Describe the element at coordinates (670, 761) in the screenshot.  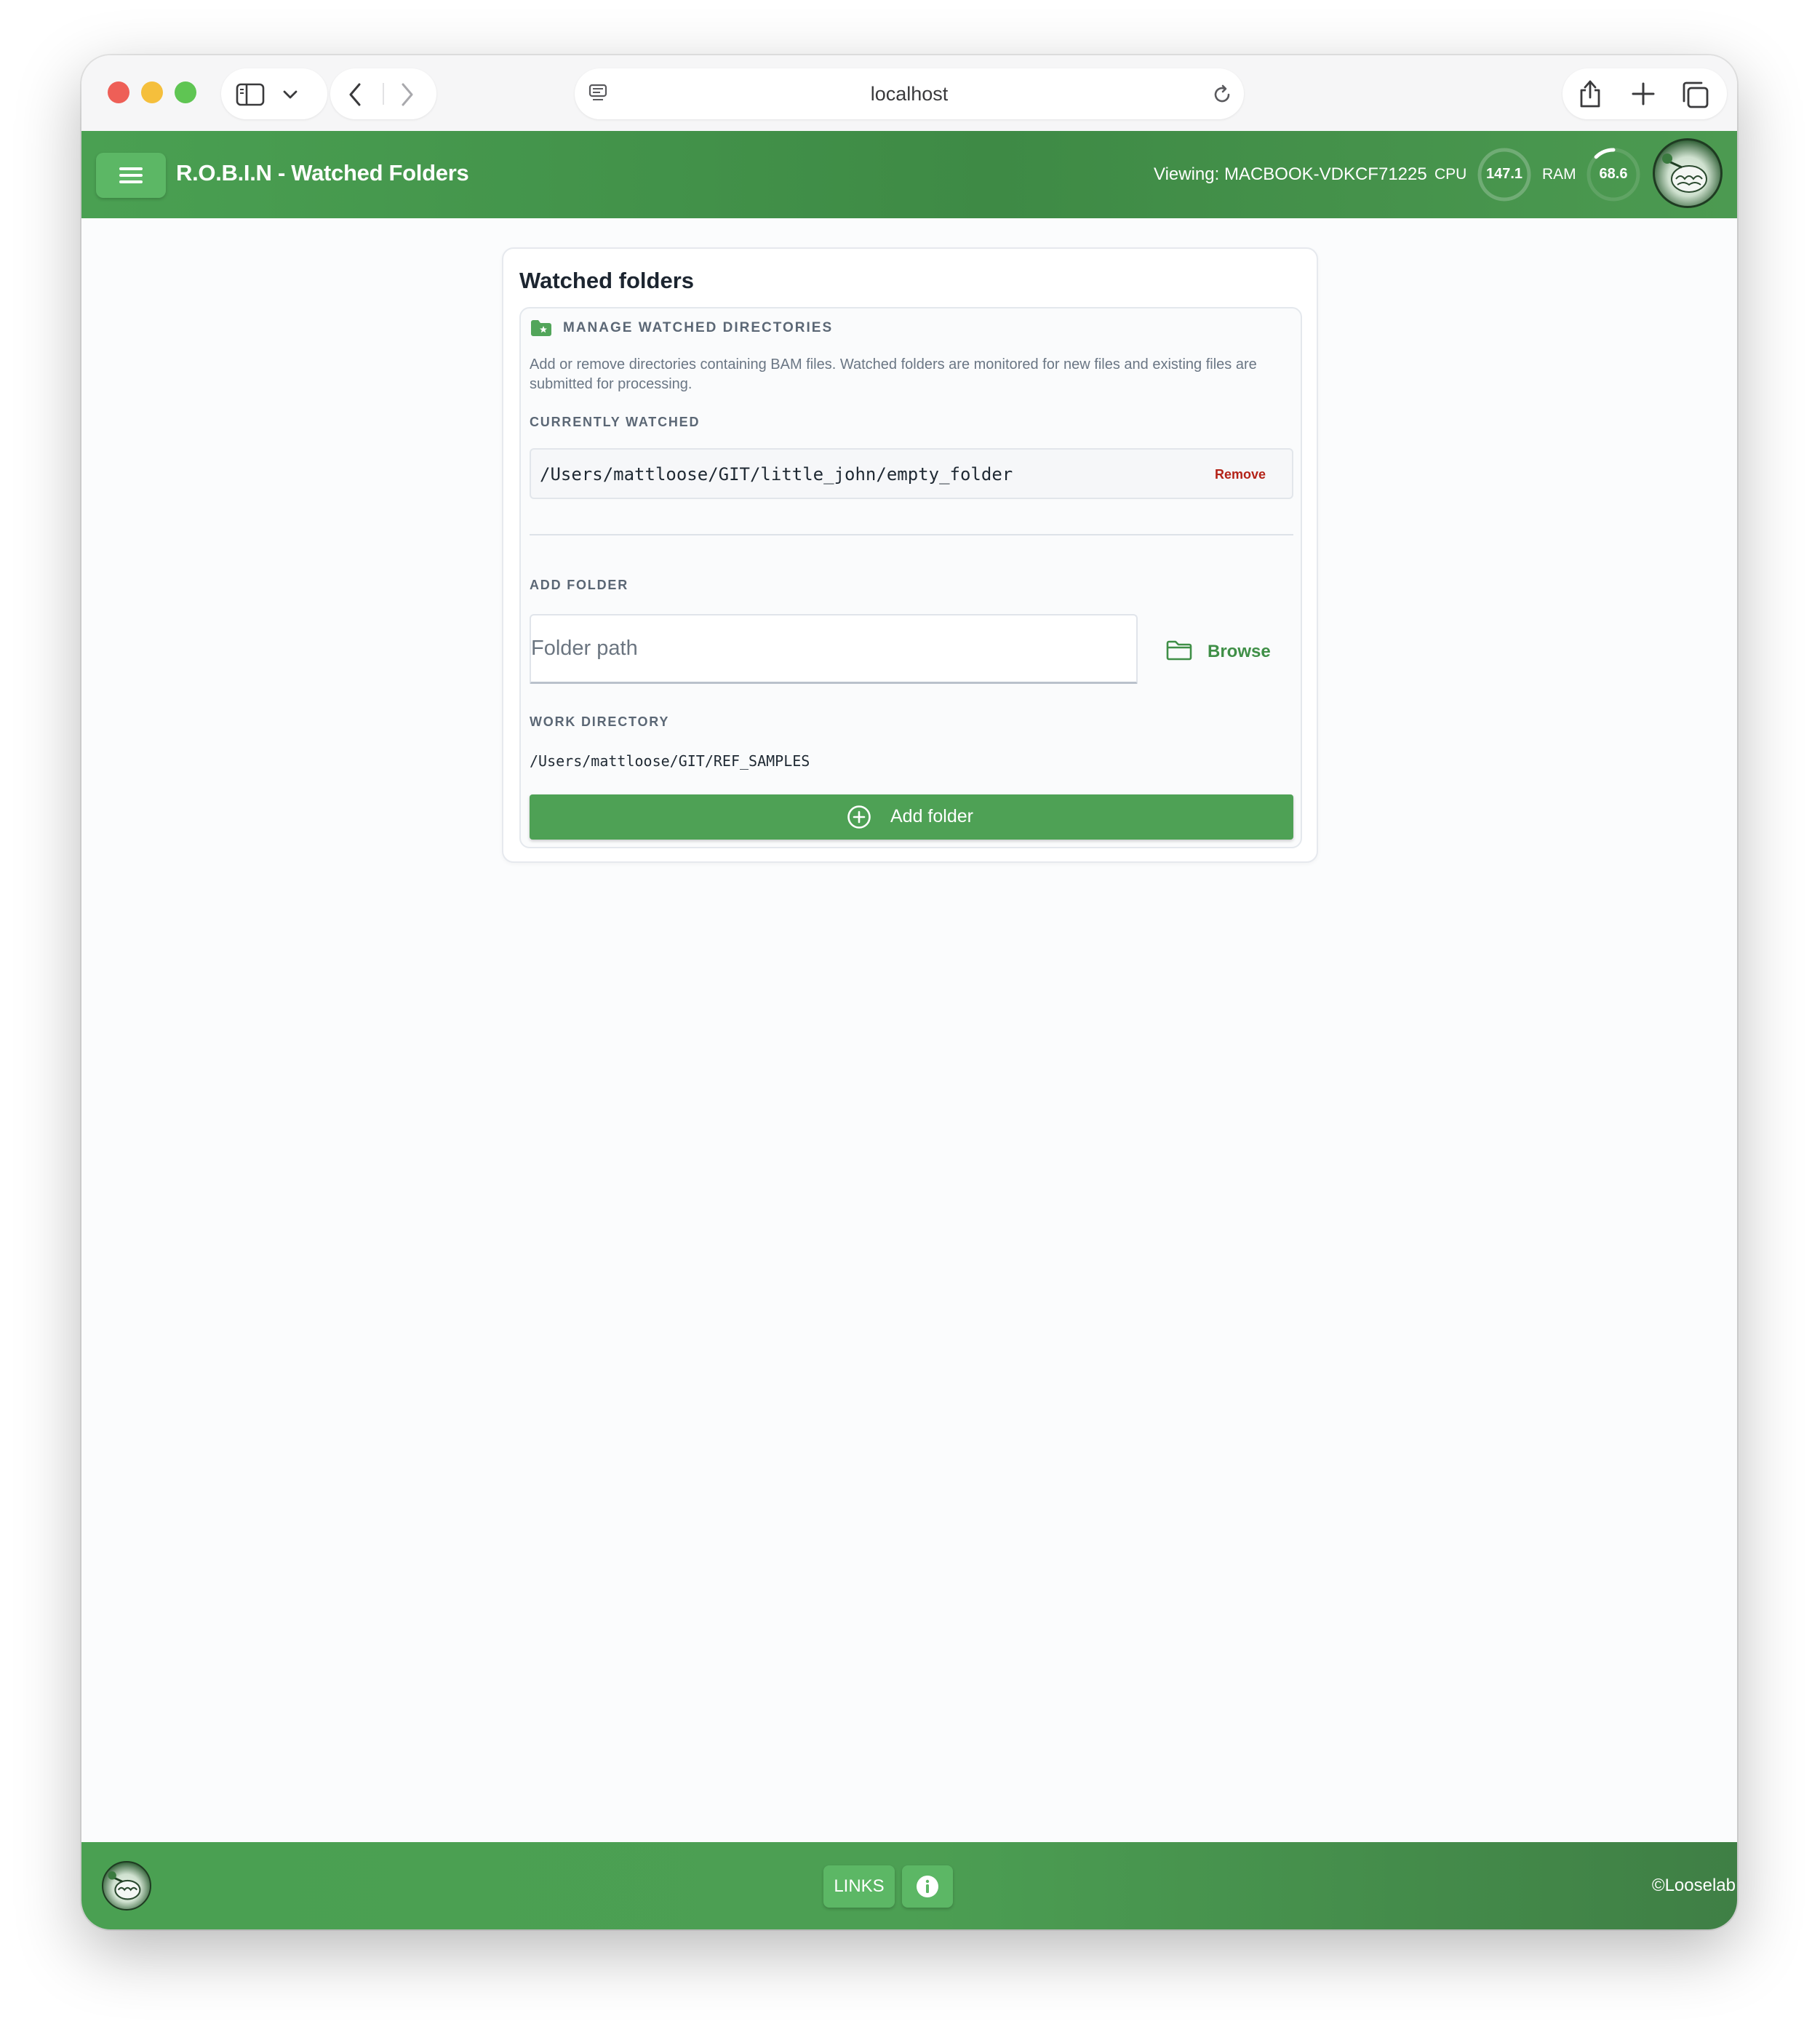
I see `work-directory-path: /Users/mattloose/GIT/REF_SAMPLES` at that location.